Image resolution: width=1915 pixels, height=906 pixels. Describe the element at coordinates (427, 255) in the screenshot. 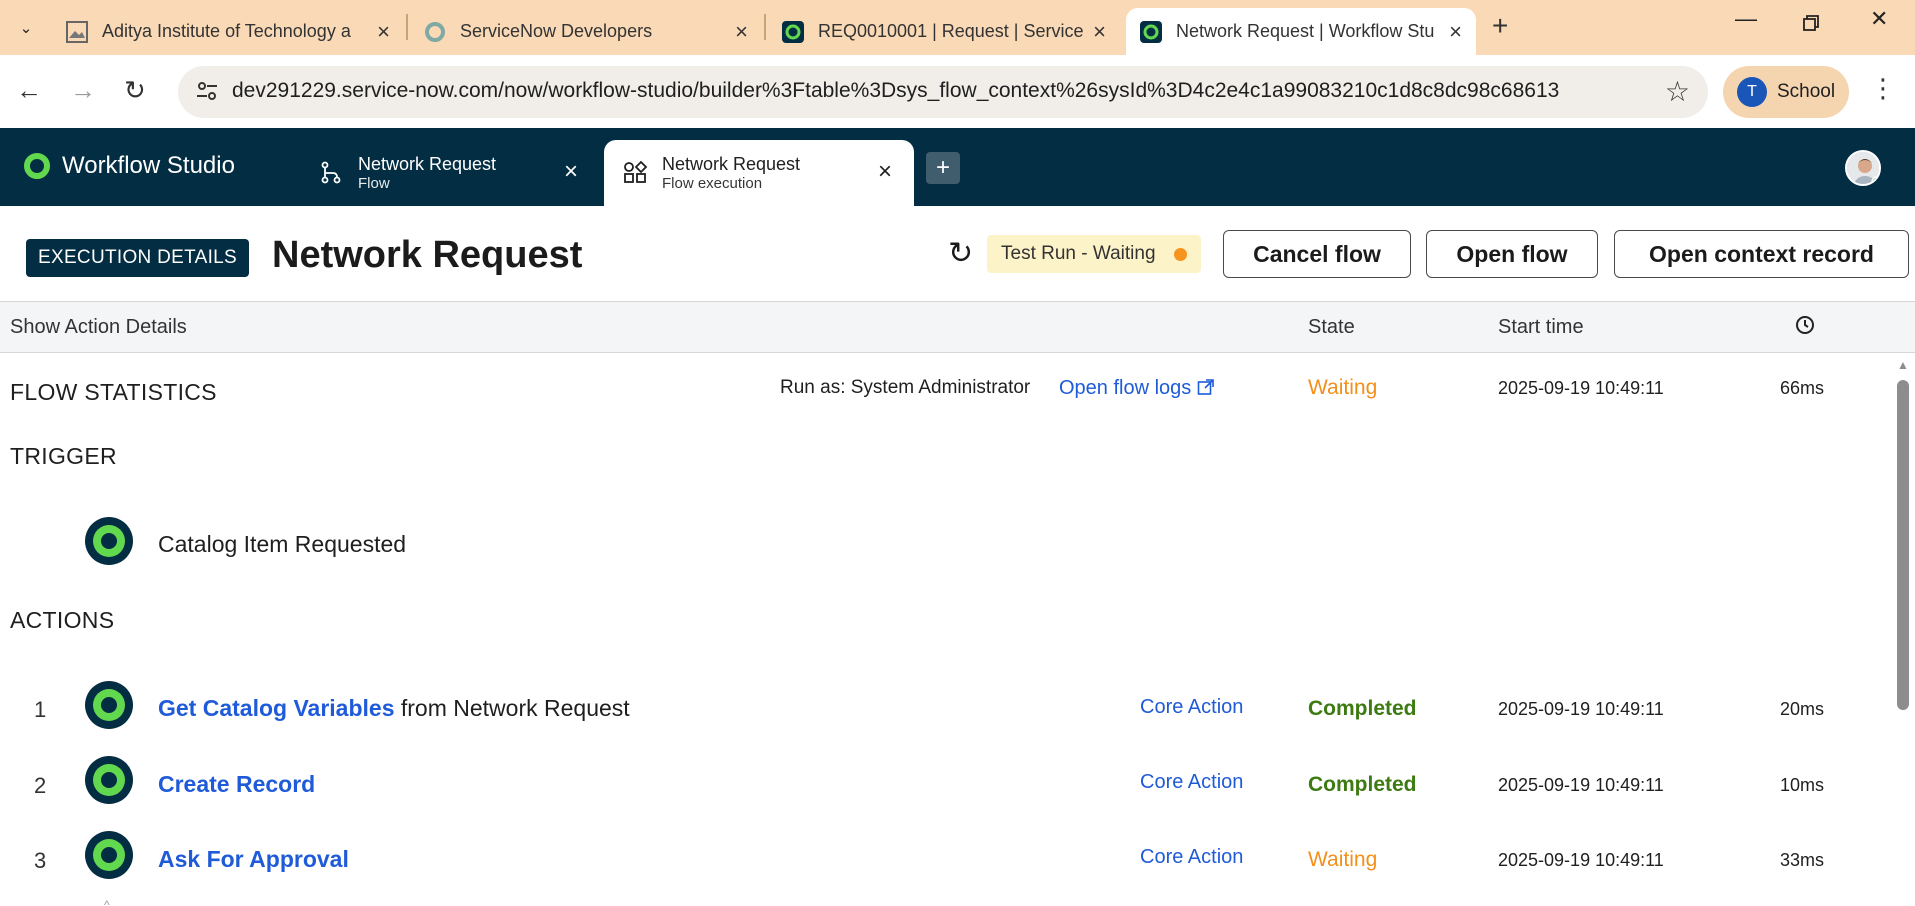

I see `page-title: Network Request` at that location.